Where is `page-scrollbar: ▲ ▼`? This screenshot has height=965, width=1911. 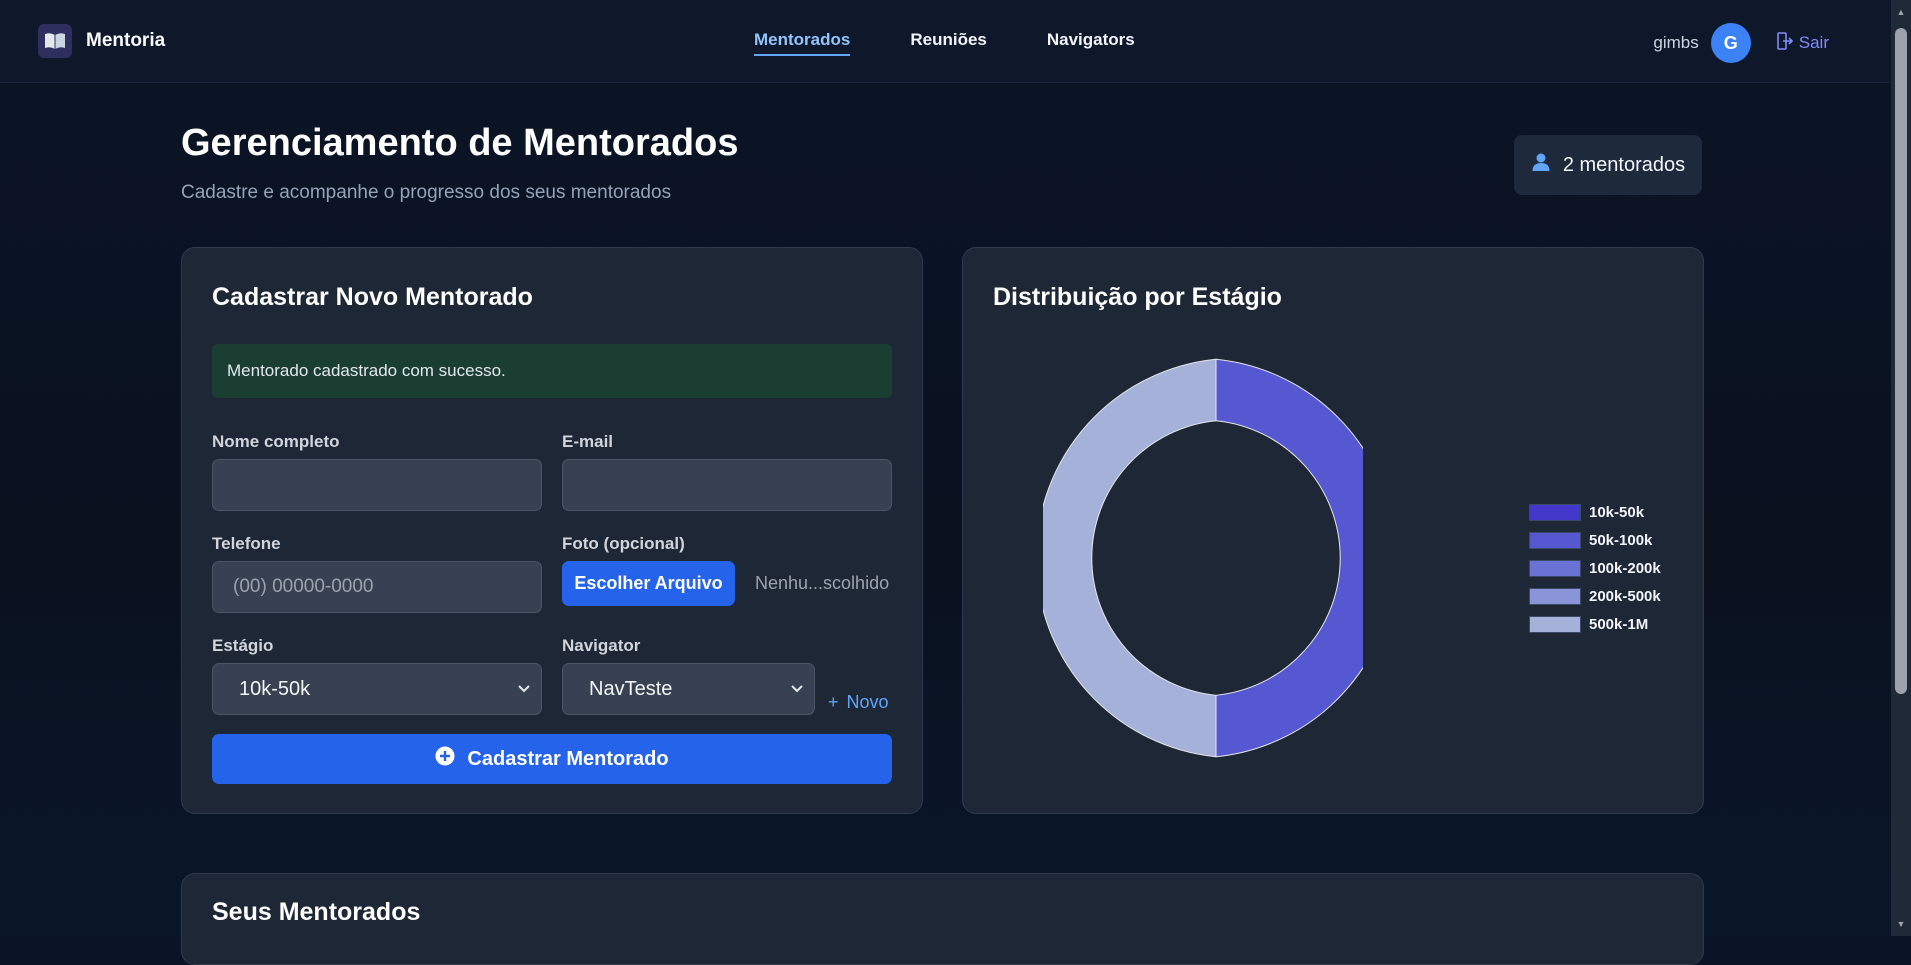 page-scrollbar: ▲ ▼ is located at coordinates (1901, 468).